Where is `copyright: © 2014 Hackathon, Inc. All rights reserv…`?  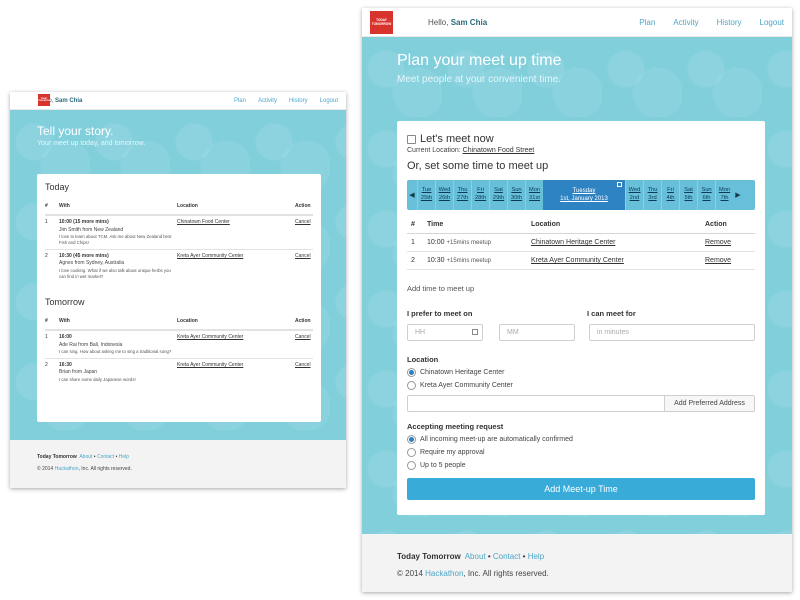
copyright: © 2014 Hackathon, Inc. All rights reserv… is located at coordinates (577, 573).